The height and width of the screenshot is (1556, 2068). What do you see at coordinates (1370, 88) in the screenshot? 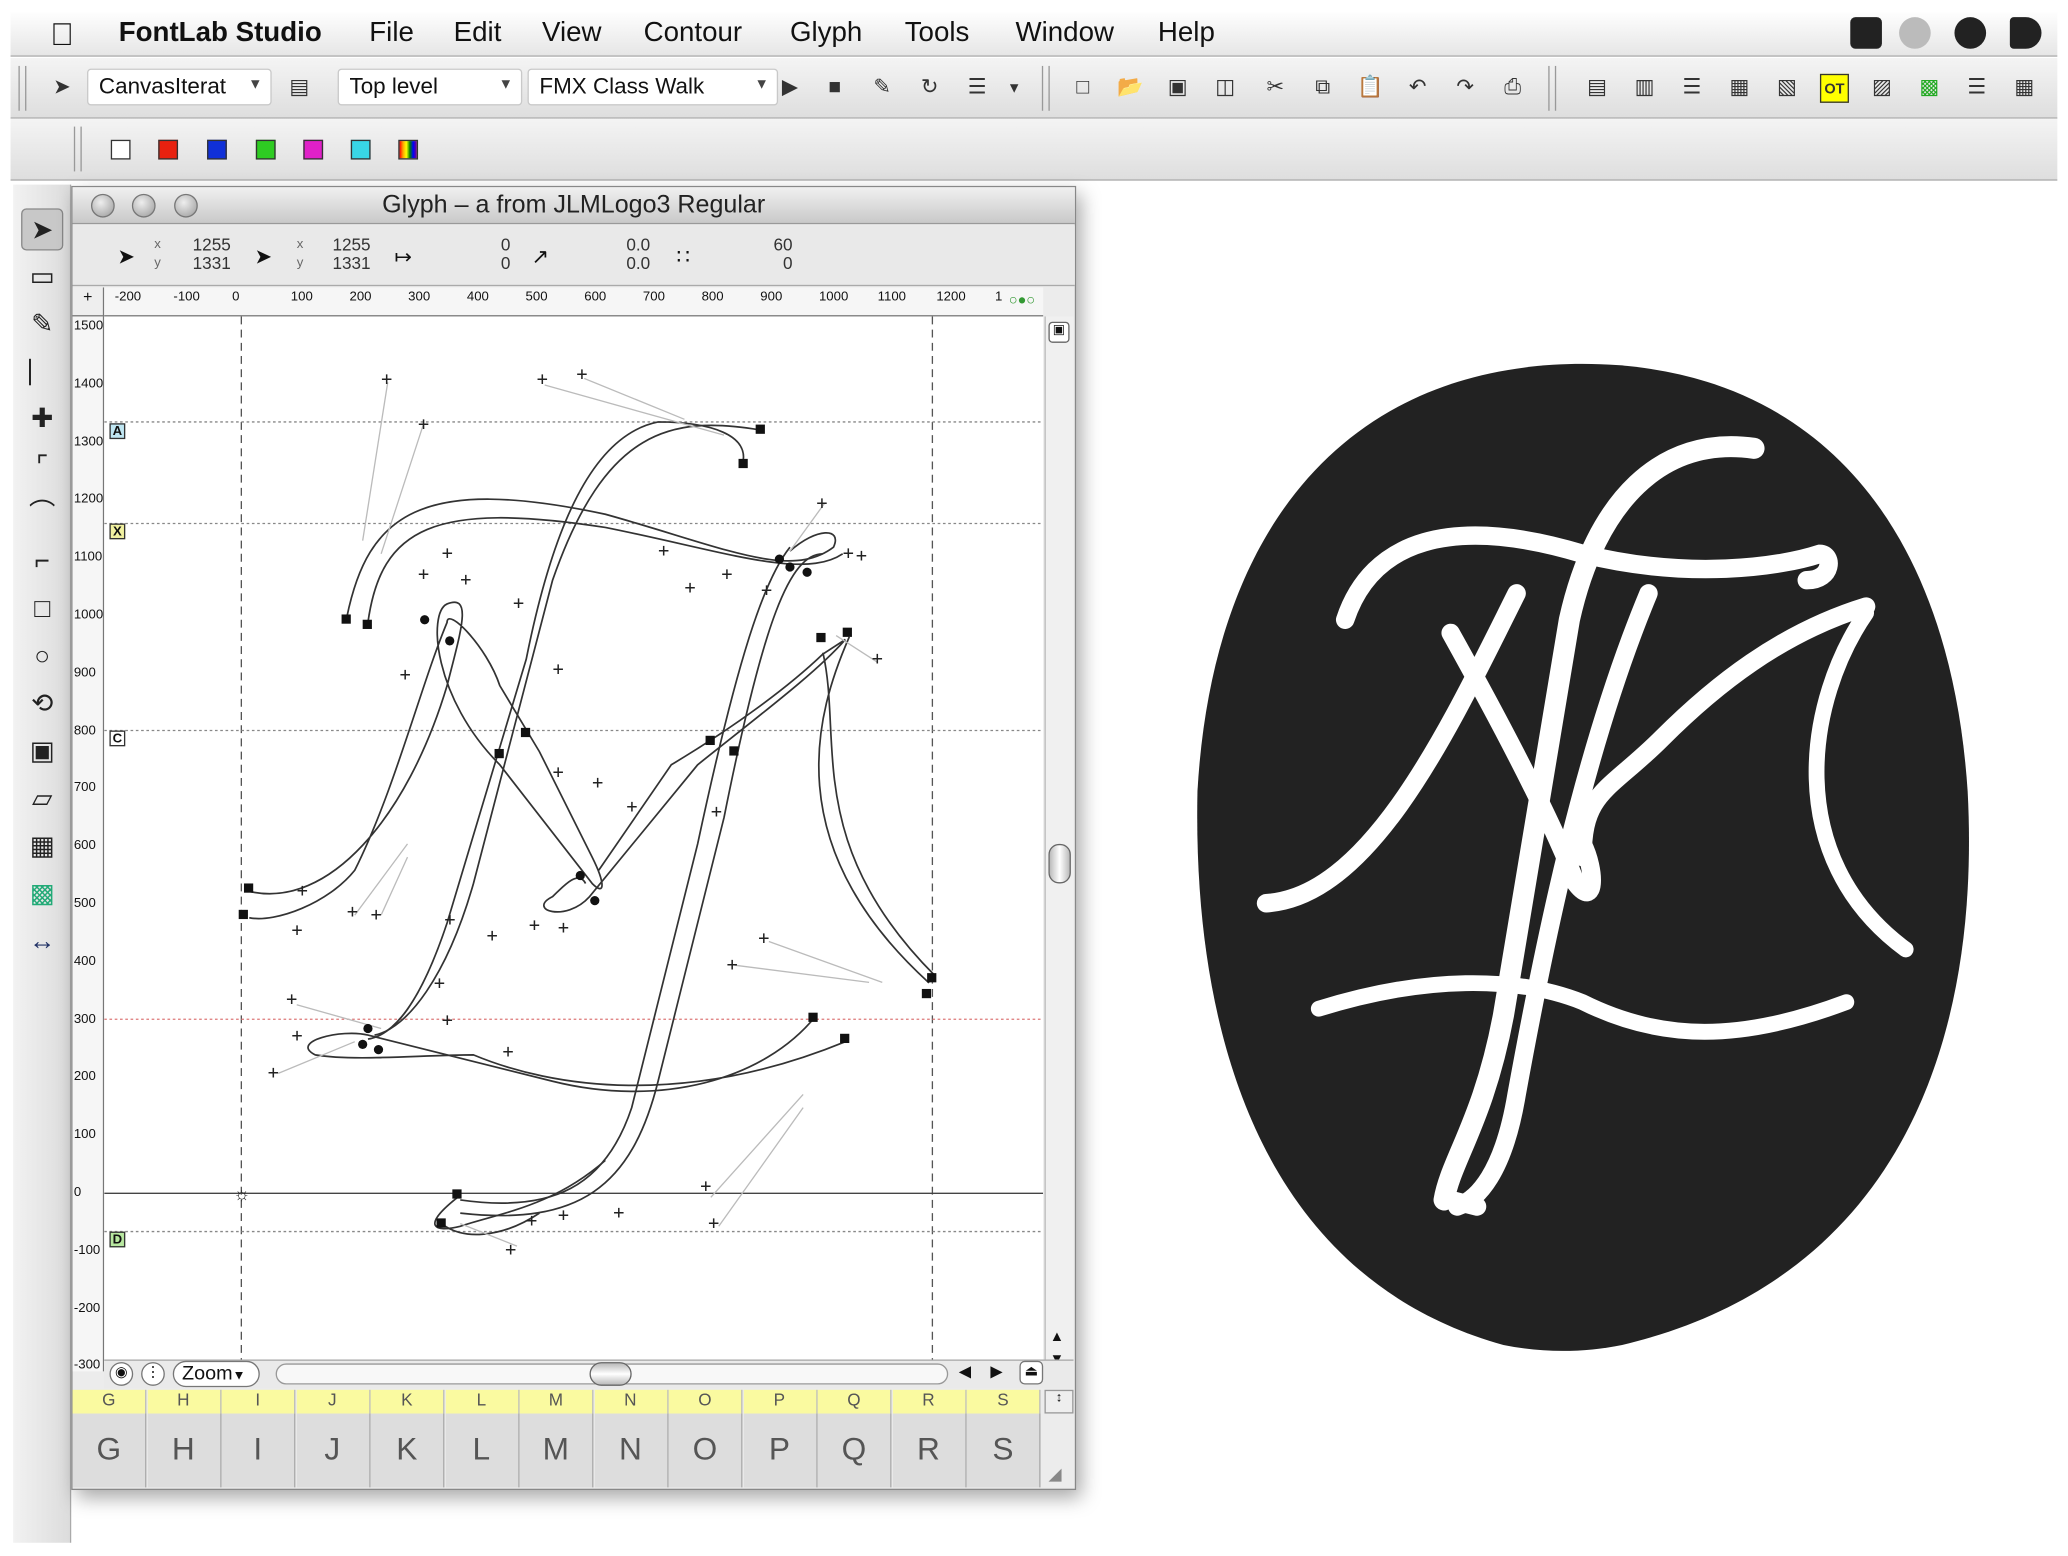
I see `paste-icon: 📋` at bounding box center [1370, 88].